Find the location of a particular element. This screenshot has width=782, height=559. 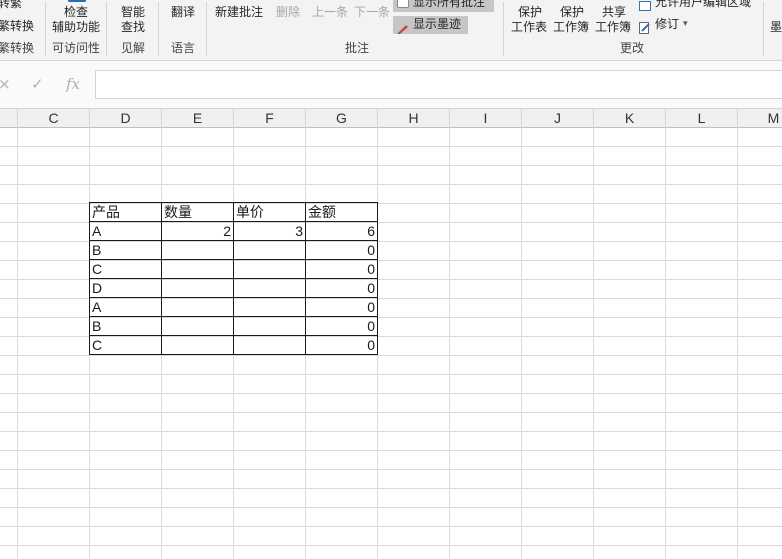

check-accessibility-button: 检查 is located at coordinates (76, 12).